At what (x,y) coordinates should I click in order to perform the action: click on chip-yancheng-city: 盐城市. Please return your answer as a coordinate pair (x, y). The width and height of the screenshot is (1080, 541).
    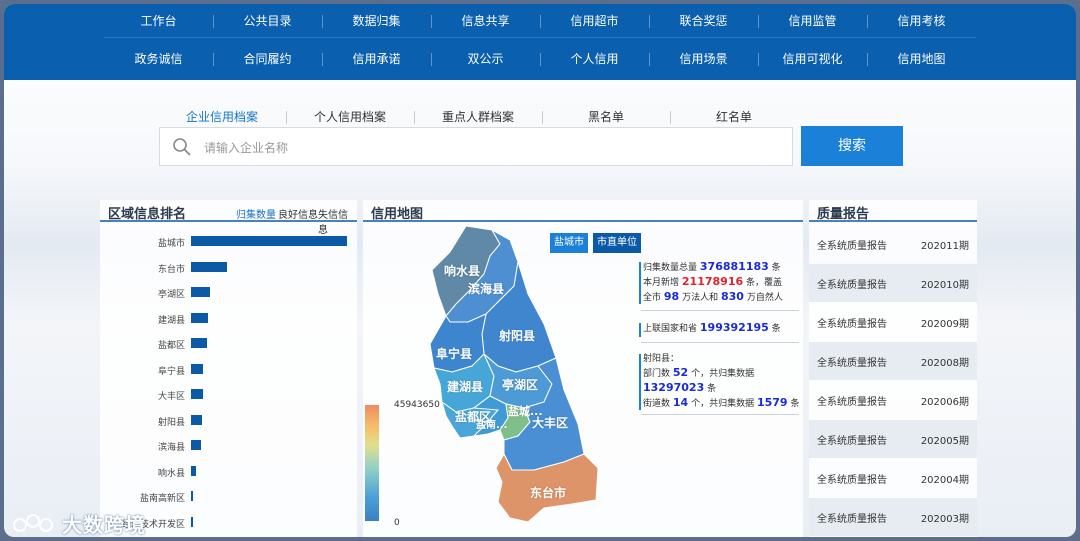
    Looking at the image, I should click on (569, 243).